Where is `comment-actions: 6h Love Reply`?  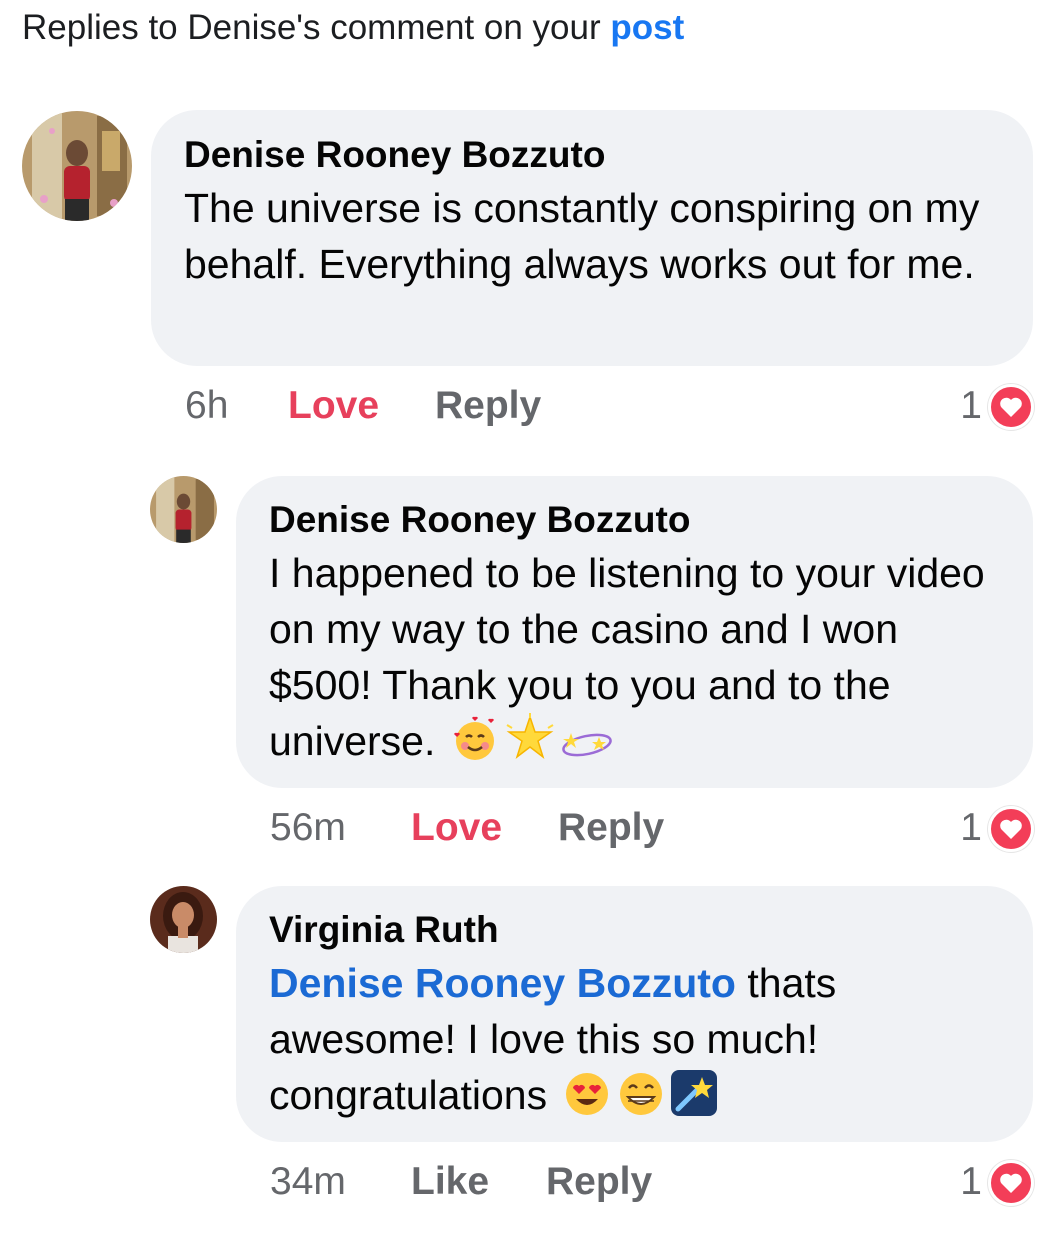
comment-actions: 6h Love Reply is located at coordinates (435, 409).